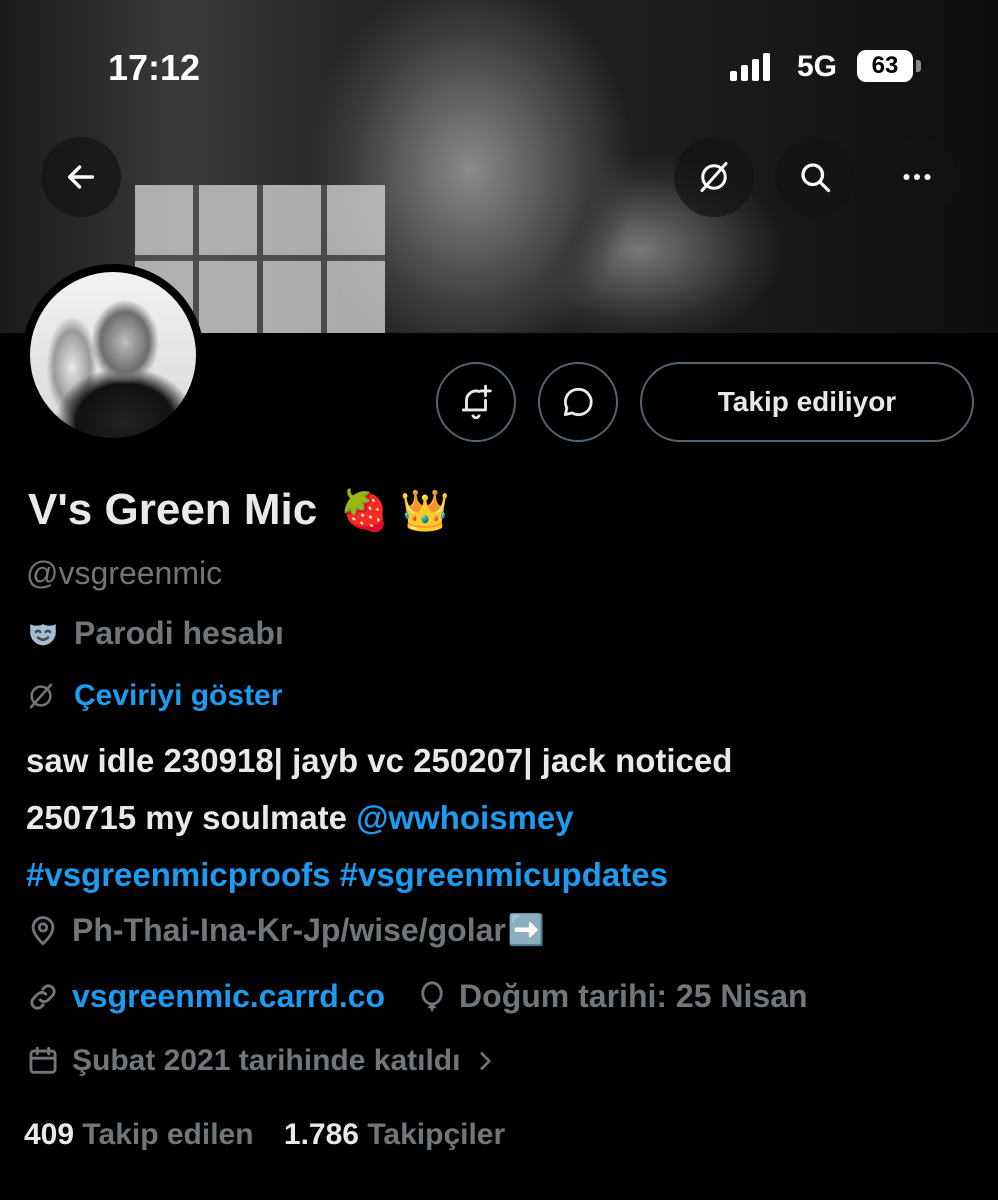 The height and width of the screenshot is (1200, 998). I want to click on bio-line-2-text: 250715 my soulmate, so click(191, 817).